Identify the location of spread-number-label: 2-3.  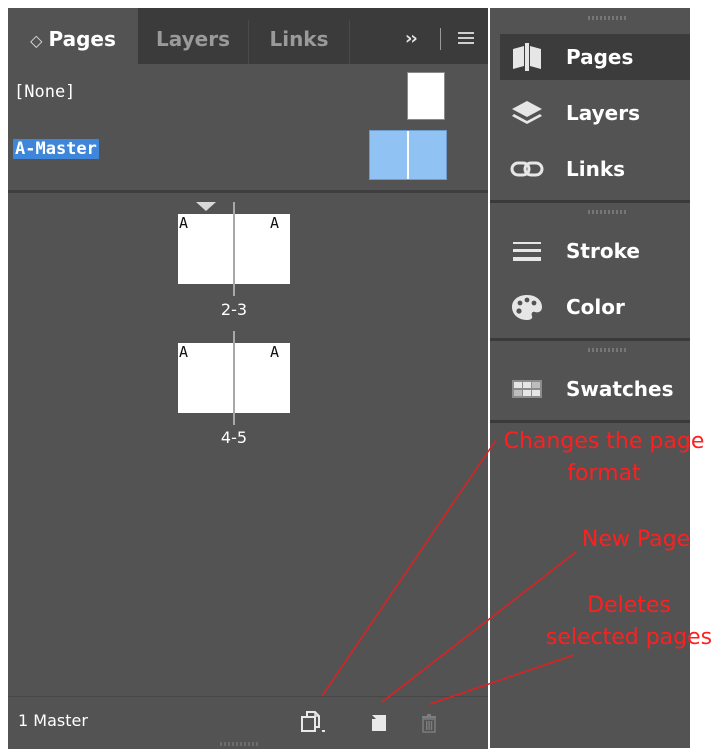
(234, 309).